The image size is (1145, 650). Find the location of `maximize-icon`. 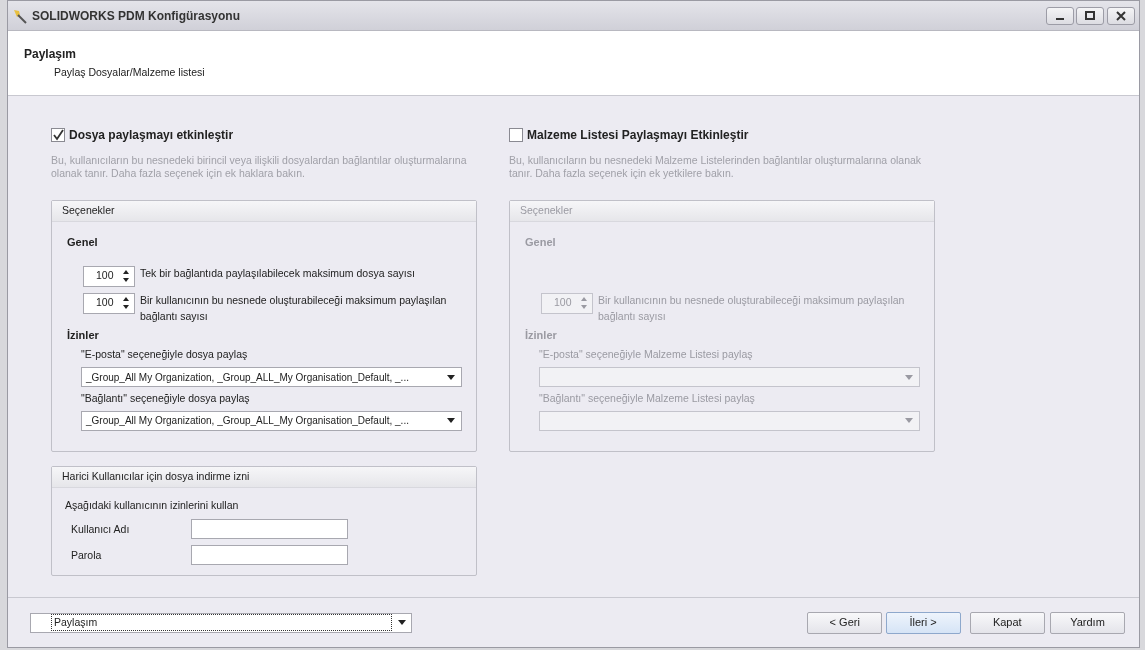

maximize-icon is located at coordinates (1090, 15).